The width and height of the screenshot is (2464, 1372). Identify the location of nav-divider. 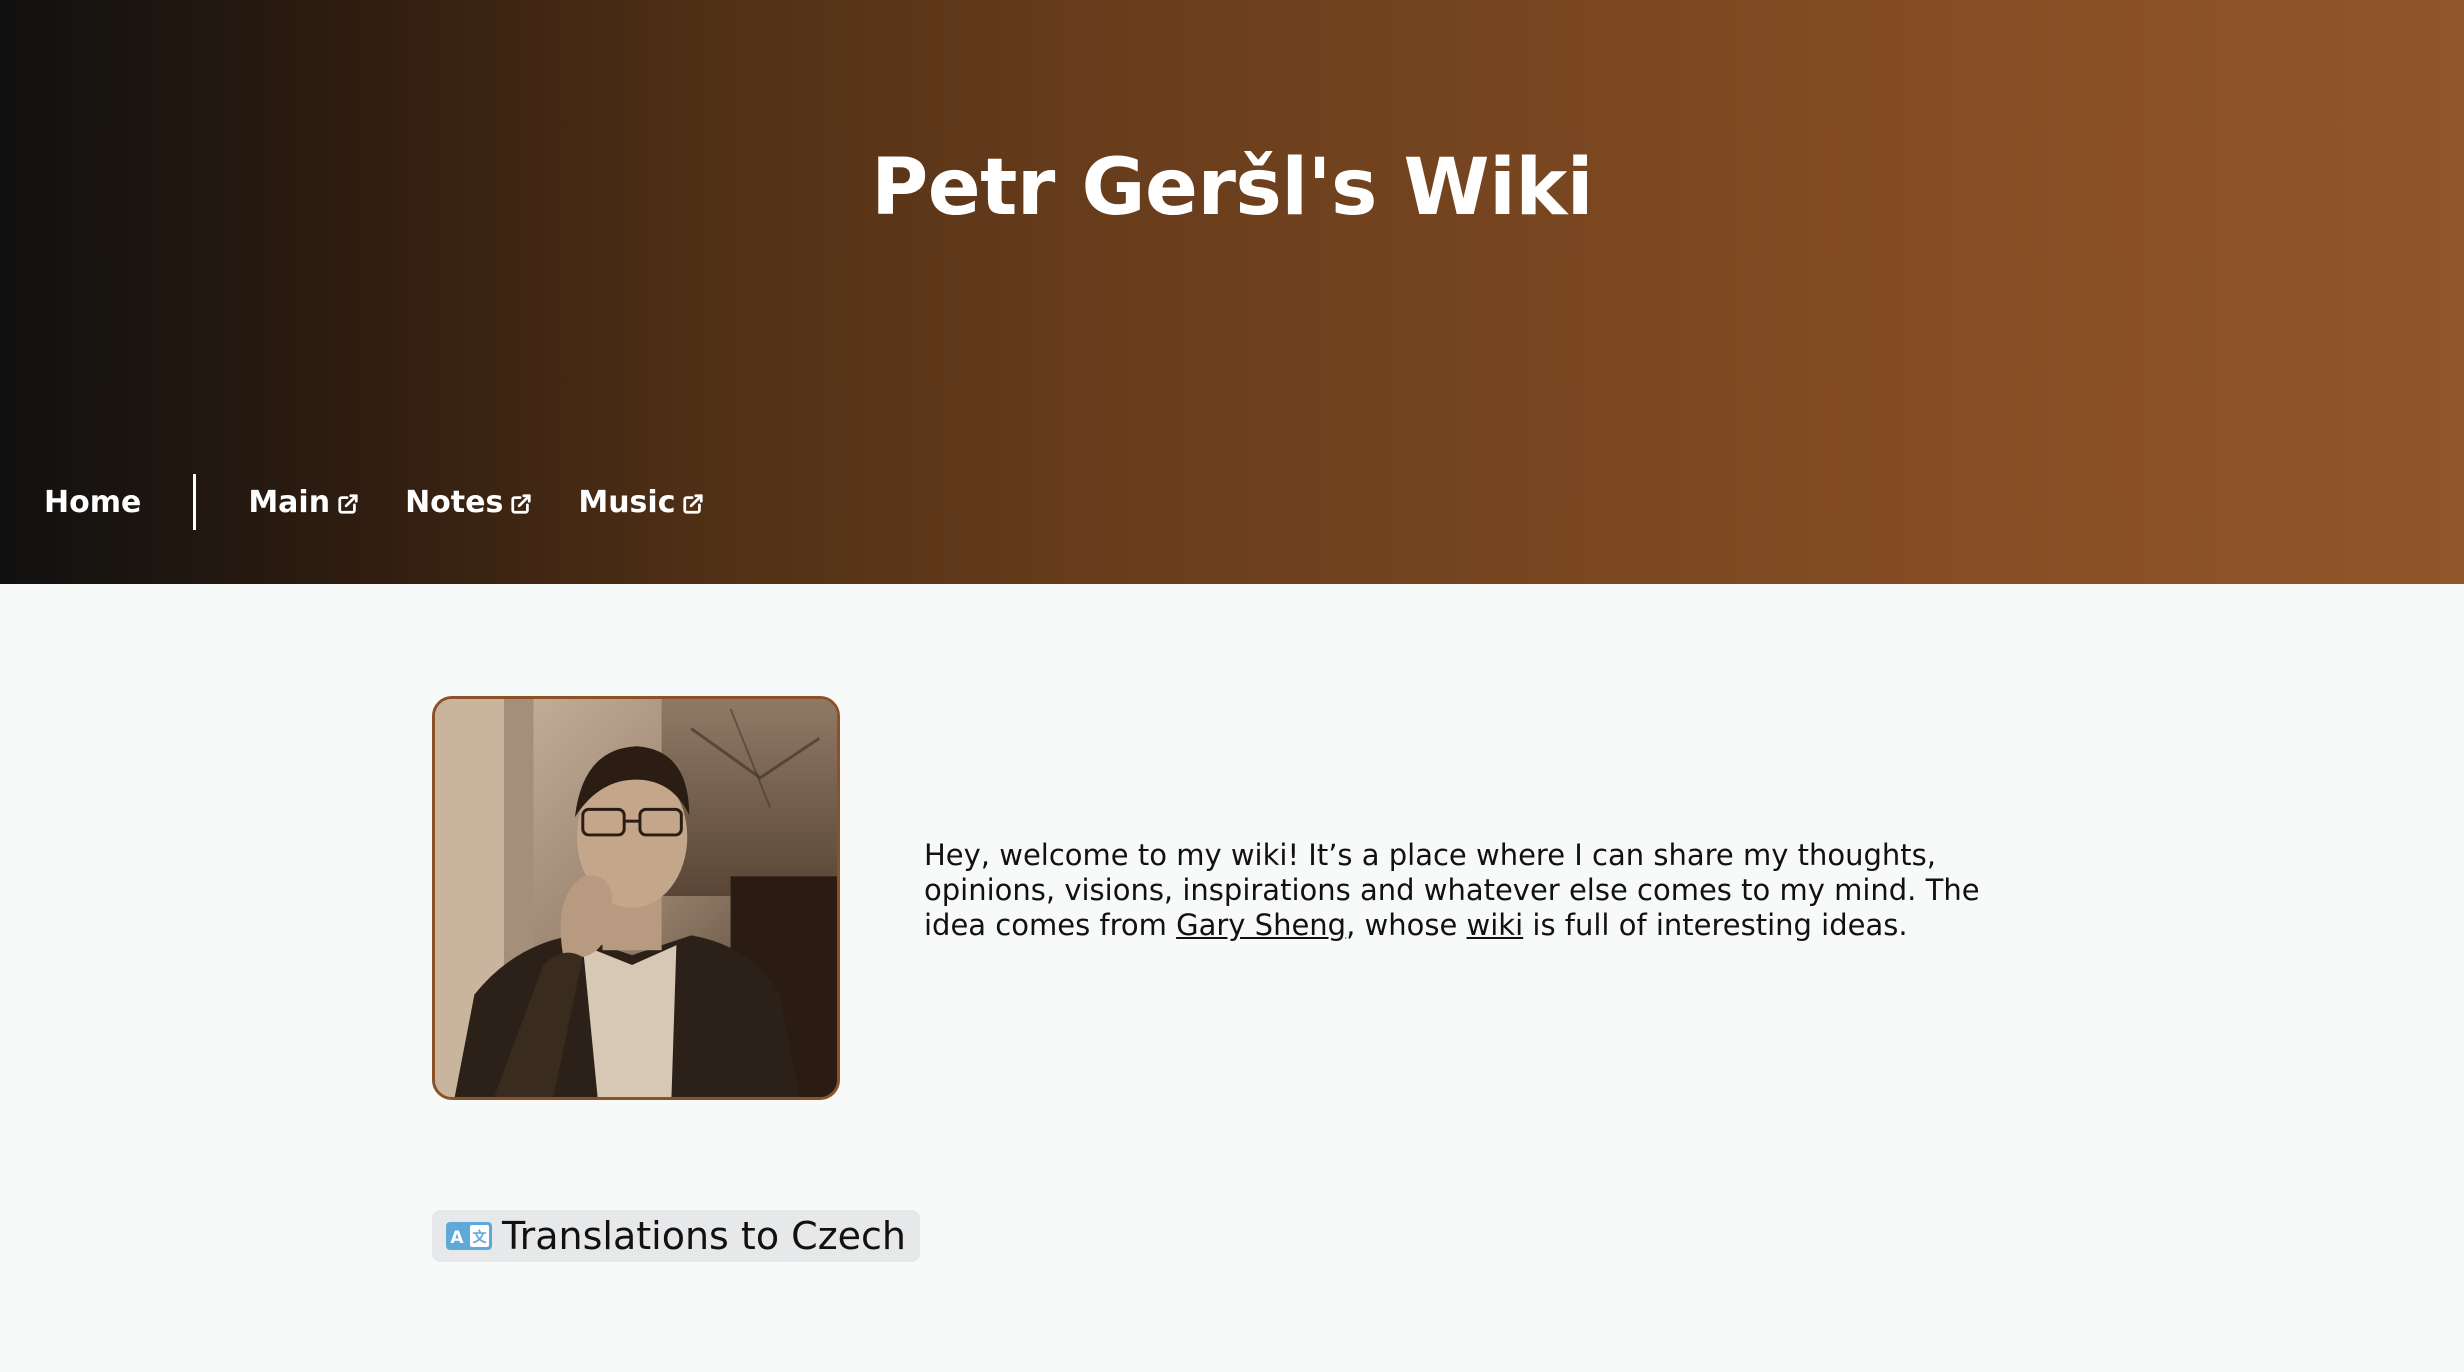
(195, 502).